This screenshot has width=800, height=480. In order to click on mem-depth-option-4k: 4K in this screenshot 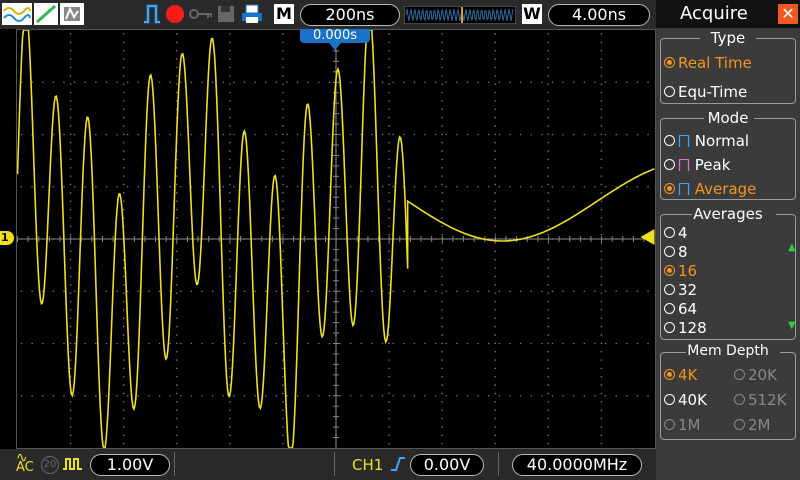, I will do `click(680, 375)`.